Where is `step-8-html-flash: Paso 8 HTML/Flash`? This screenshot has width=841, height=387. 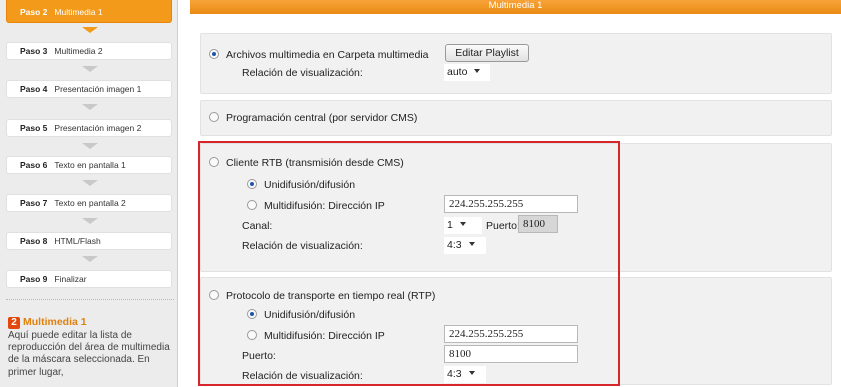 step-8-html-flash: Paso 8 HTML/Flash is located at coordinates (89, 241).